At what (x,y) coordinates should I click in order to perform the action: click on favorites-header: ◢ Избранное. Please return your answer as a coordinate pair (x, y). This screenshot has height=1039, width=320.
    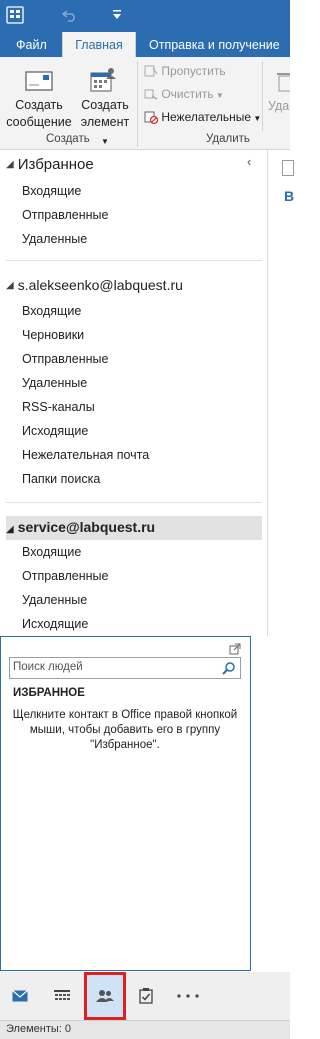
    Looking at the image, I should click on (50, 164).